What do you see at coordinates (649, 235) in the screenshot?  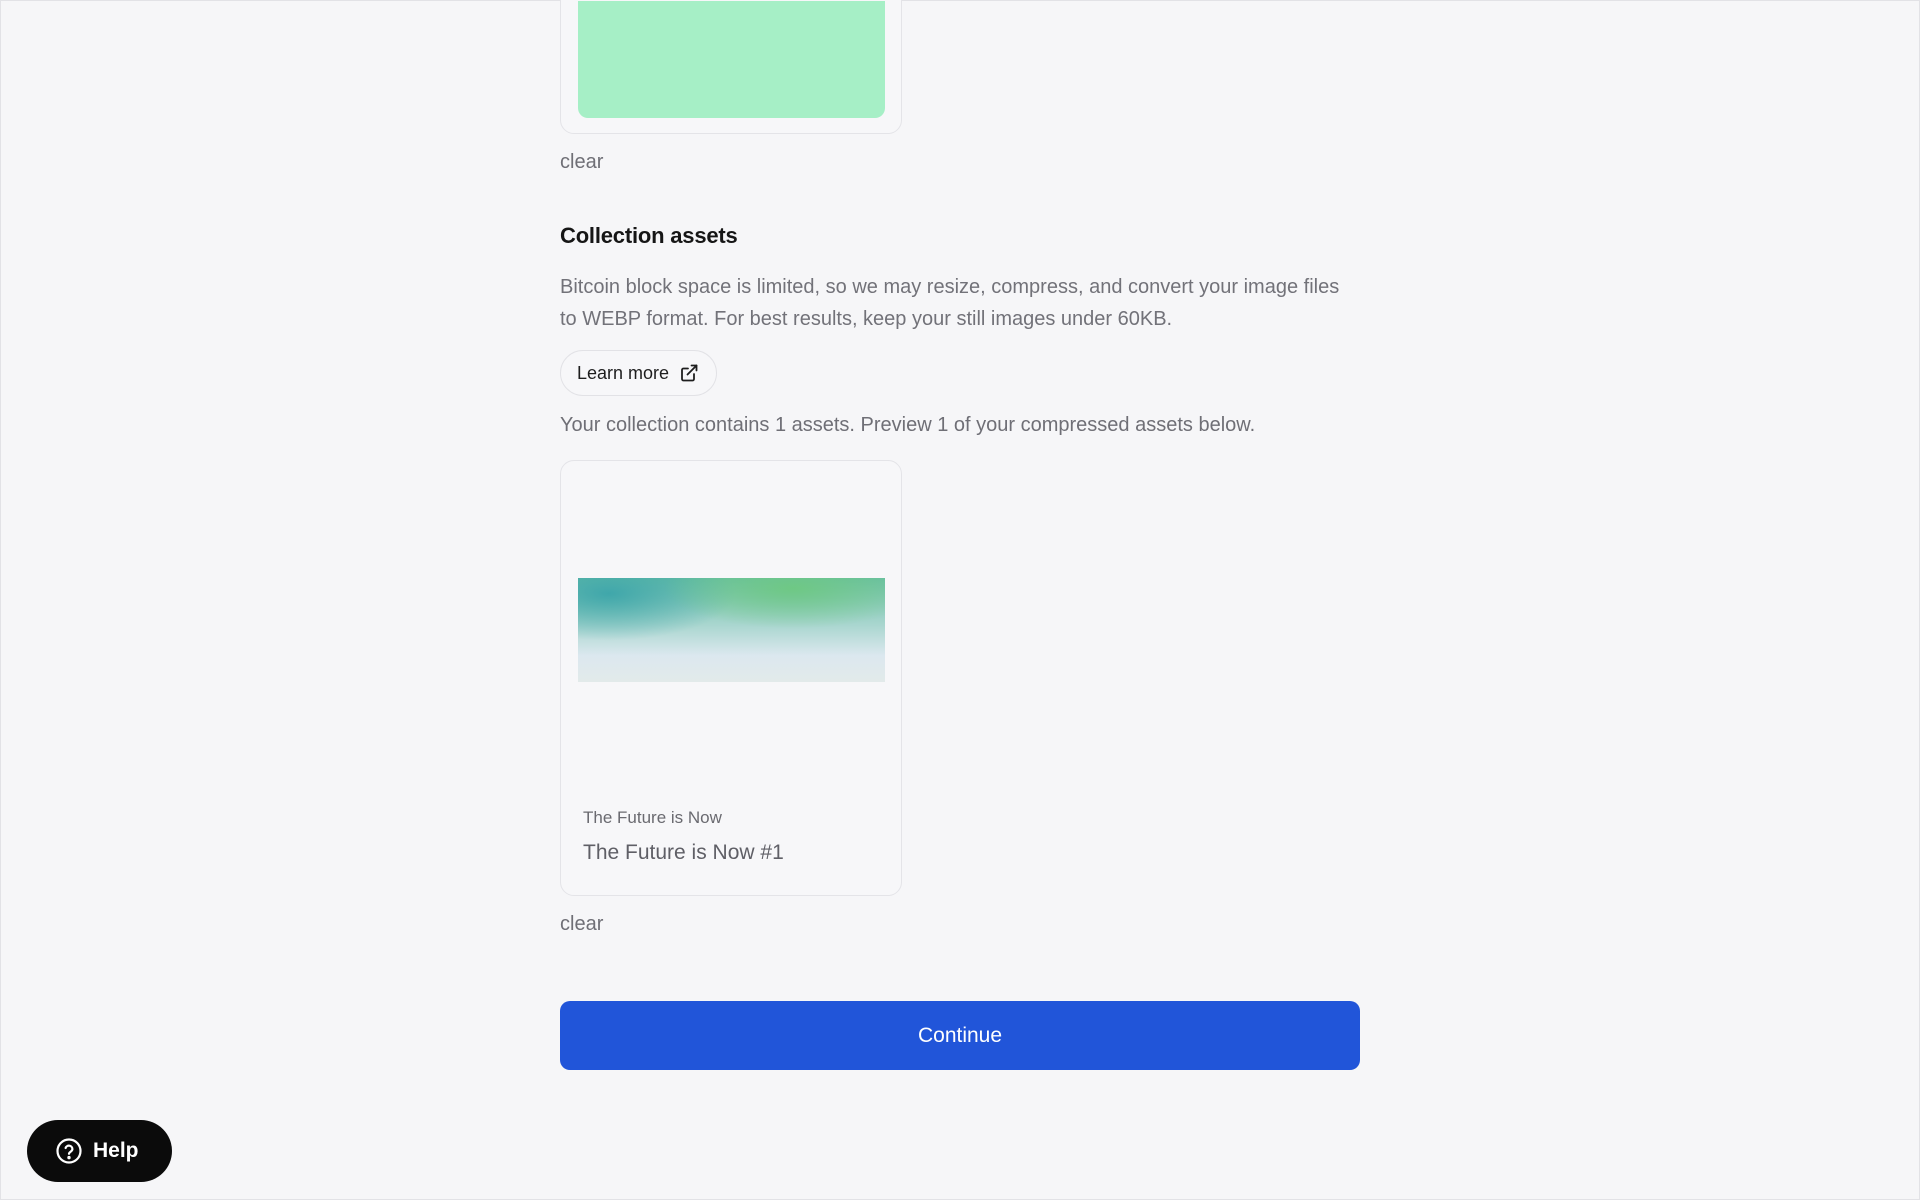 I see `section-title: Collection assets` at bounding box center [649, 235].